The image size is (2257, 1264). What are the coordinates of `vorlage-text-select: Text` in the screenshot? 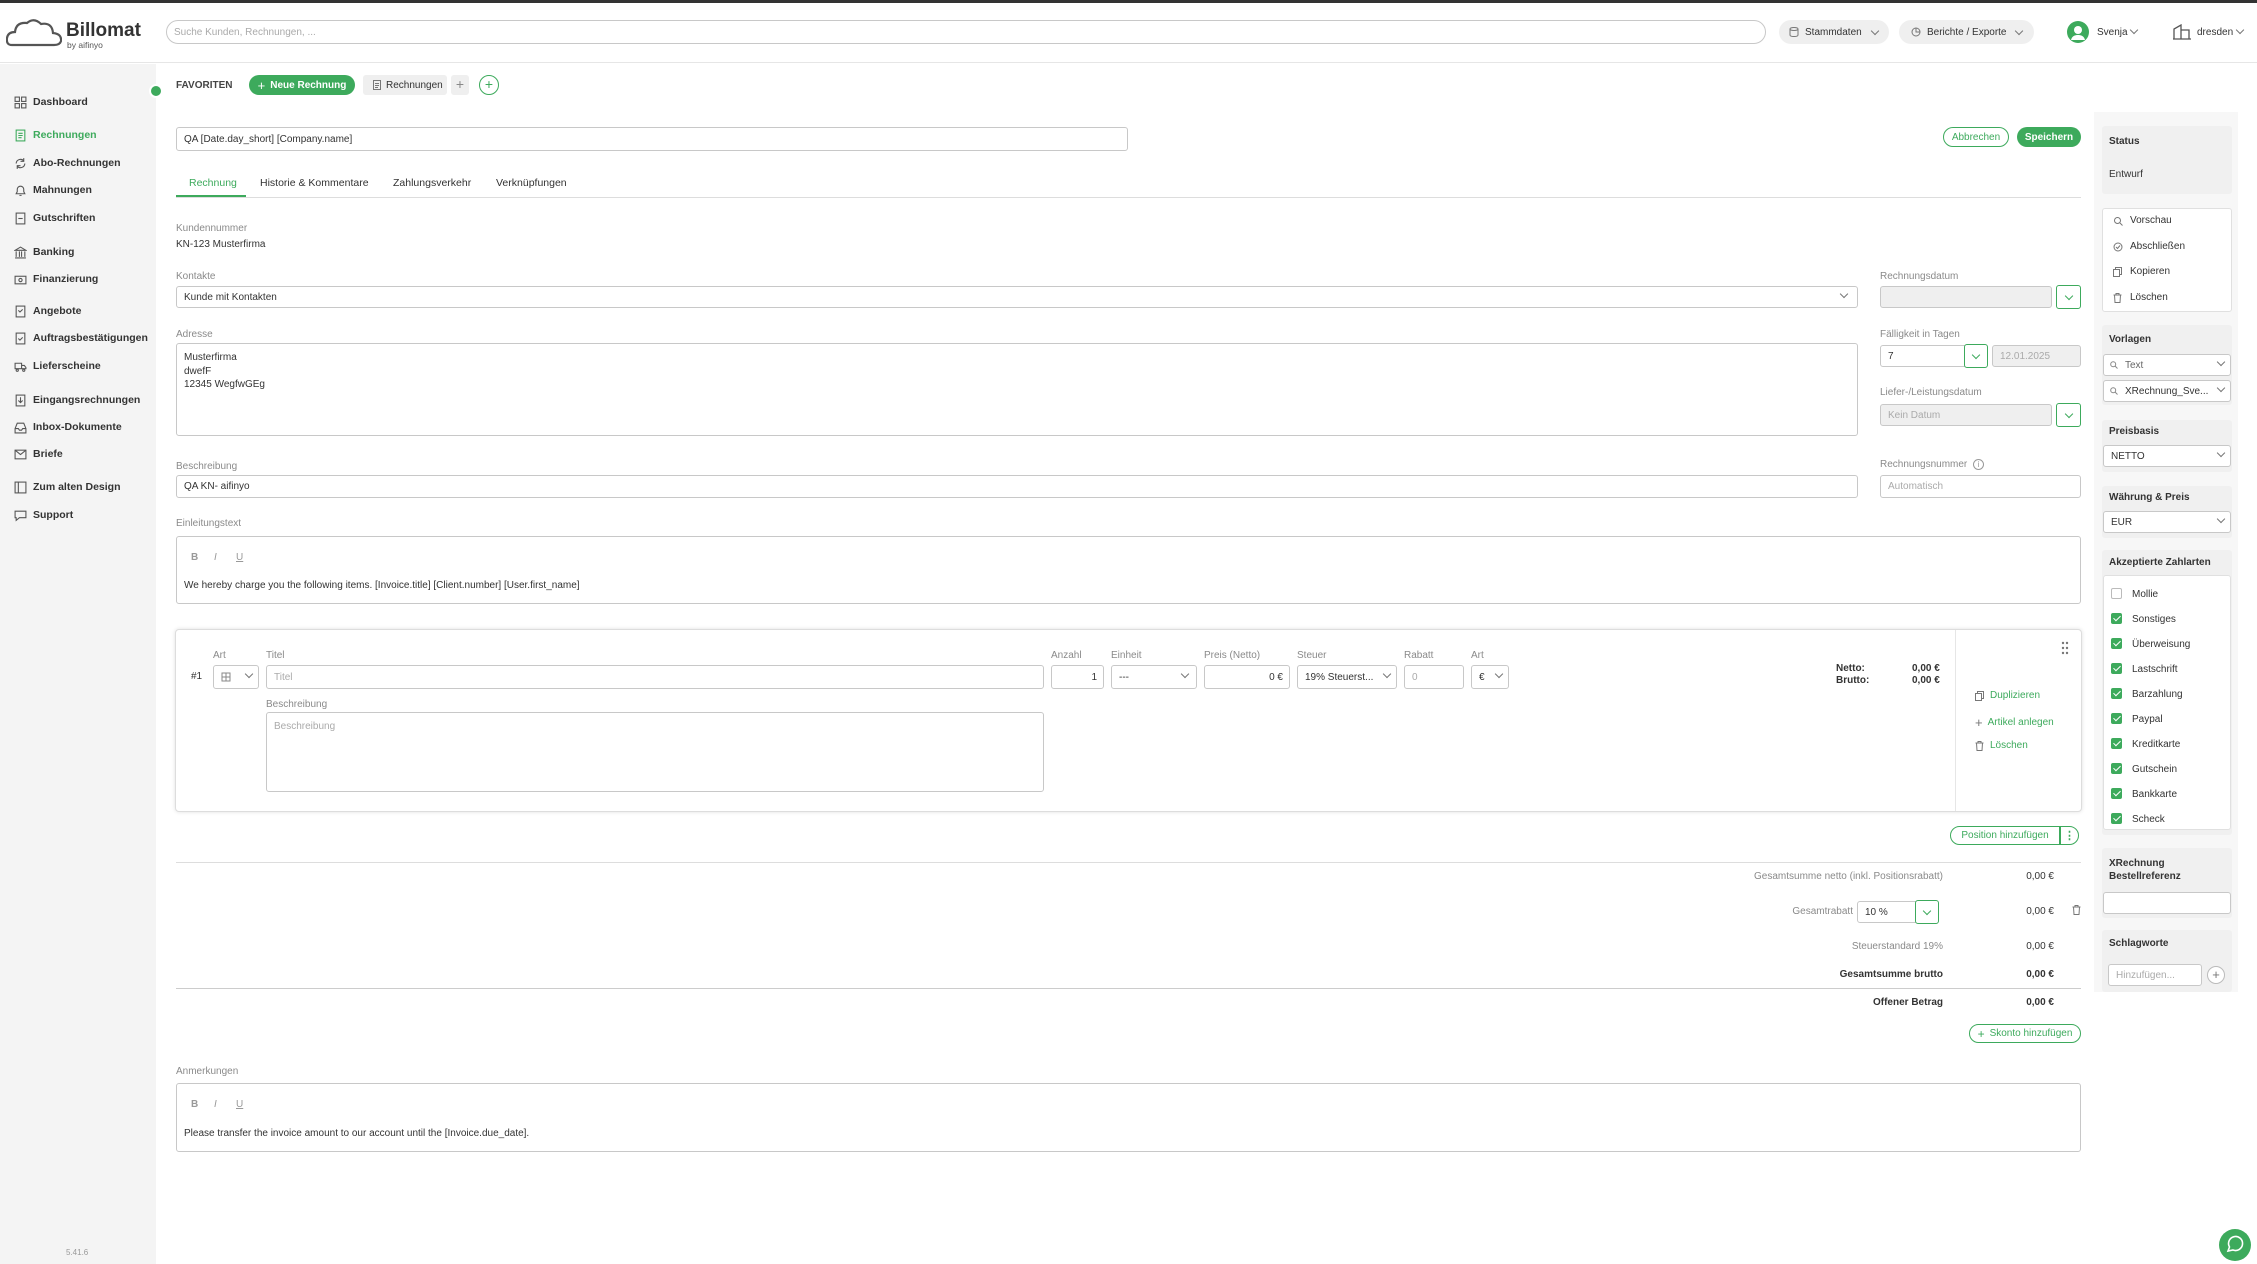 It's located at (2167, 365).